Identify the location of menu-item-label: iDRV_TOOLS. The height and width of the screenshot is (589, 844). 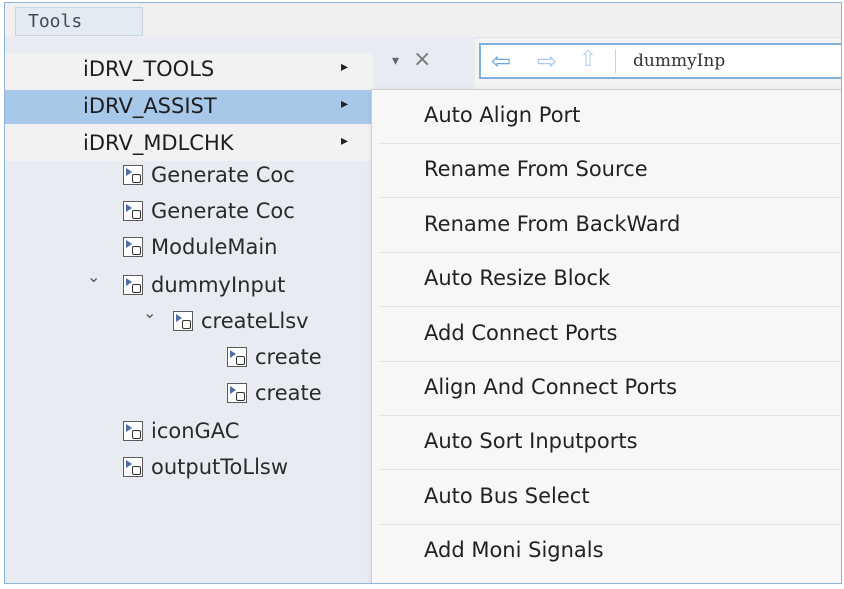
(149, 69).